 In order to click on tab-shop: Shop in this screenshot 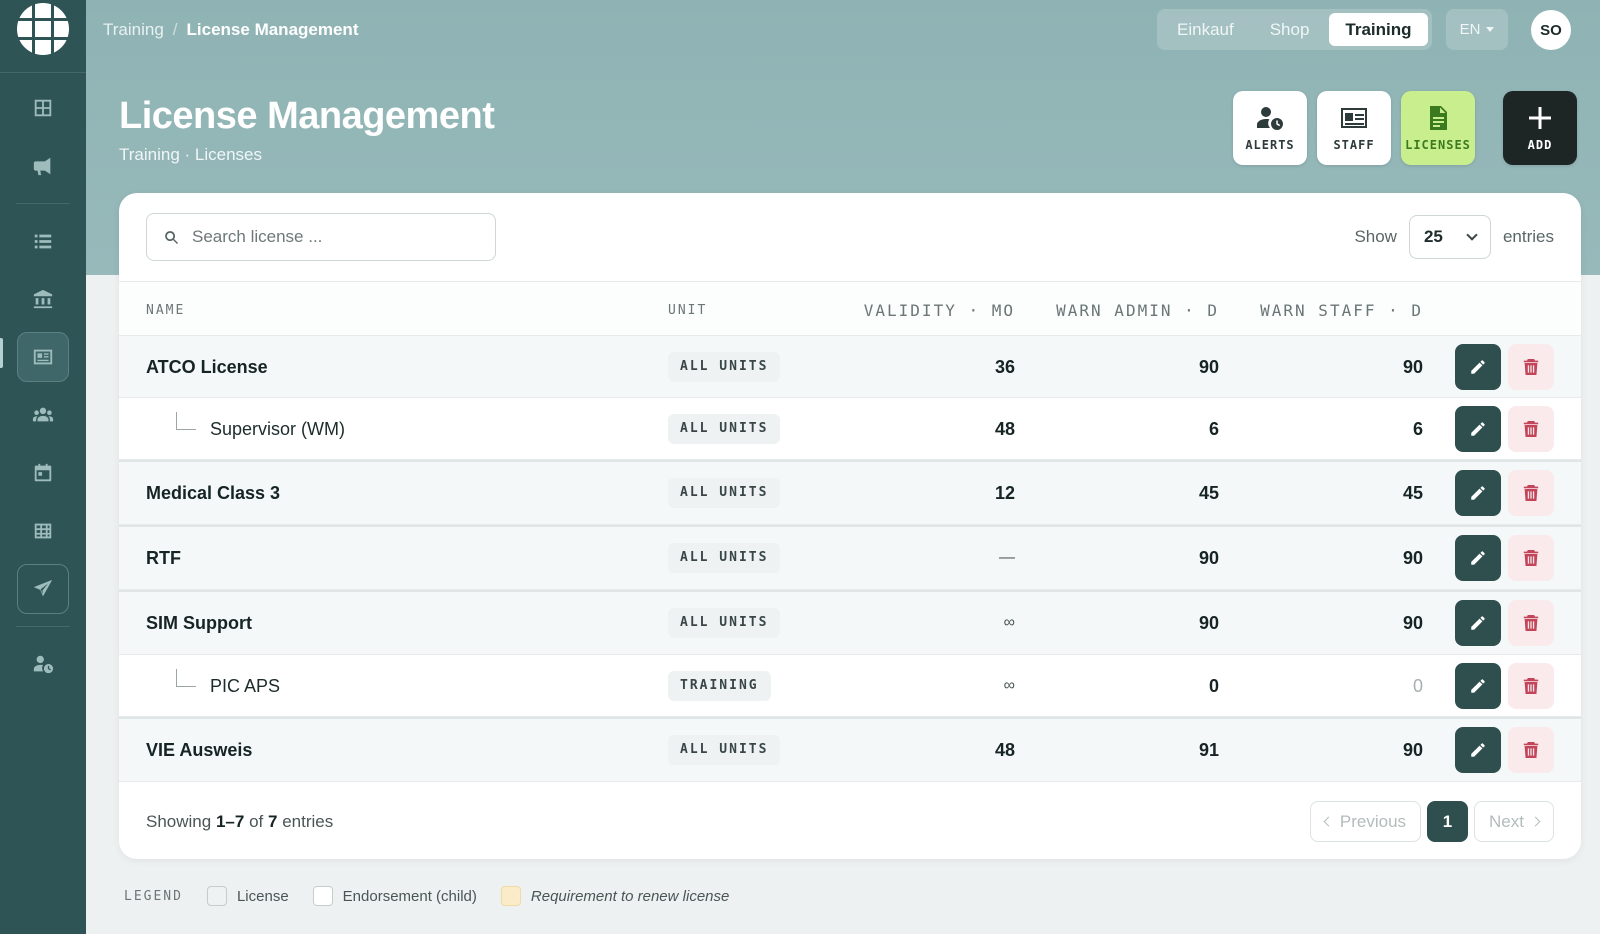, I will do `click(1290, 29)`.